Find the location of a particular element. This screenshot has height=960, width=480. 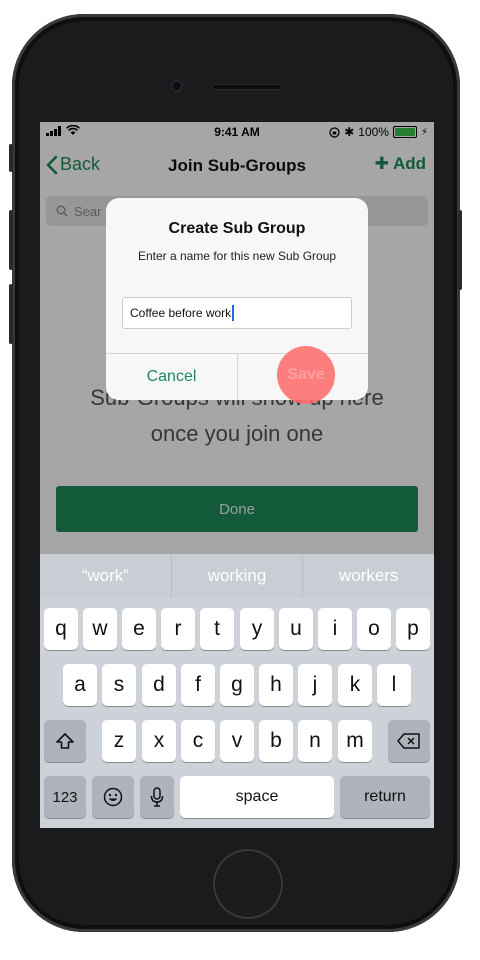

save-button: Save is located at coordinates (306, 375).